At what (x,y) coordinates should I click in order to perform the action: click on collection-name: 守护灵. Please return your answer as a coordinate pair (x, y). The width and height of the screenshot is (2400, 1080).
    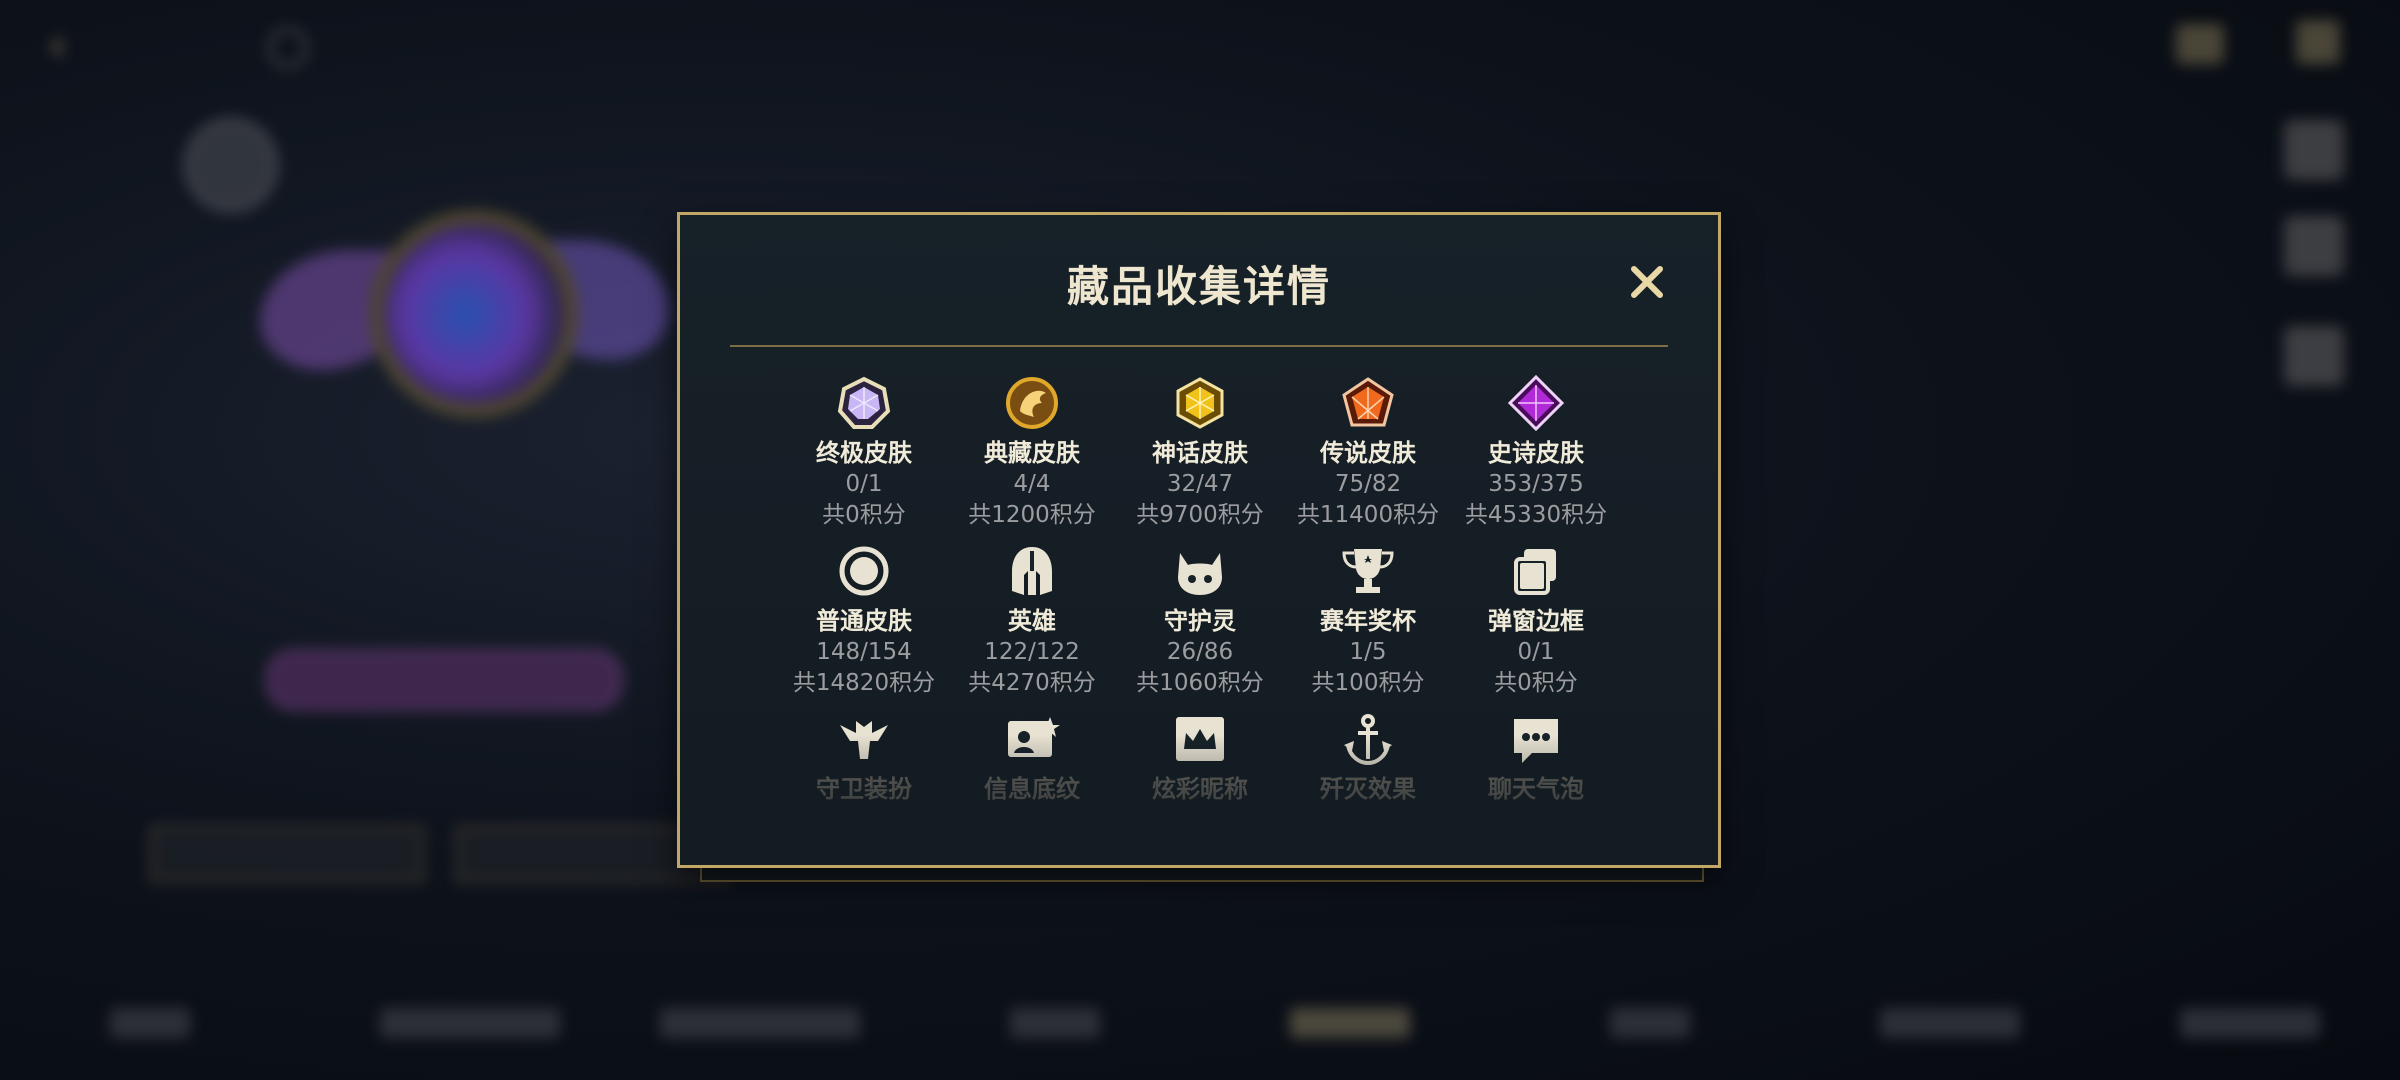
    Looking at the image, I should click on (1200, 621).